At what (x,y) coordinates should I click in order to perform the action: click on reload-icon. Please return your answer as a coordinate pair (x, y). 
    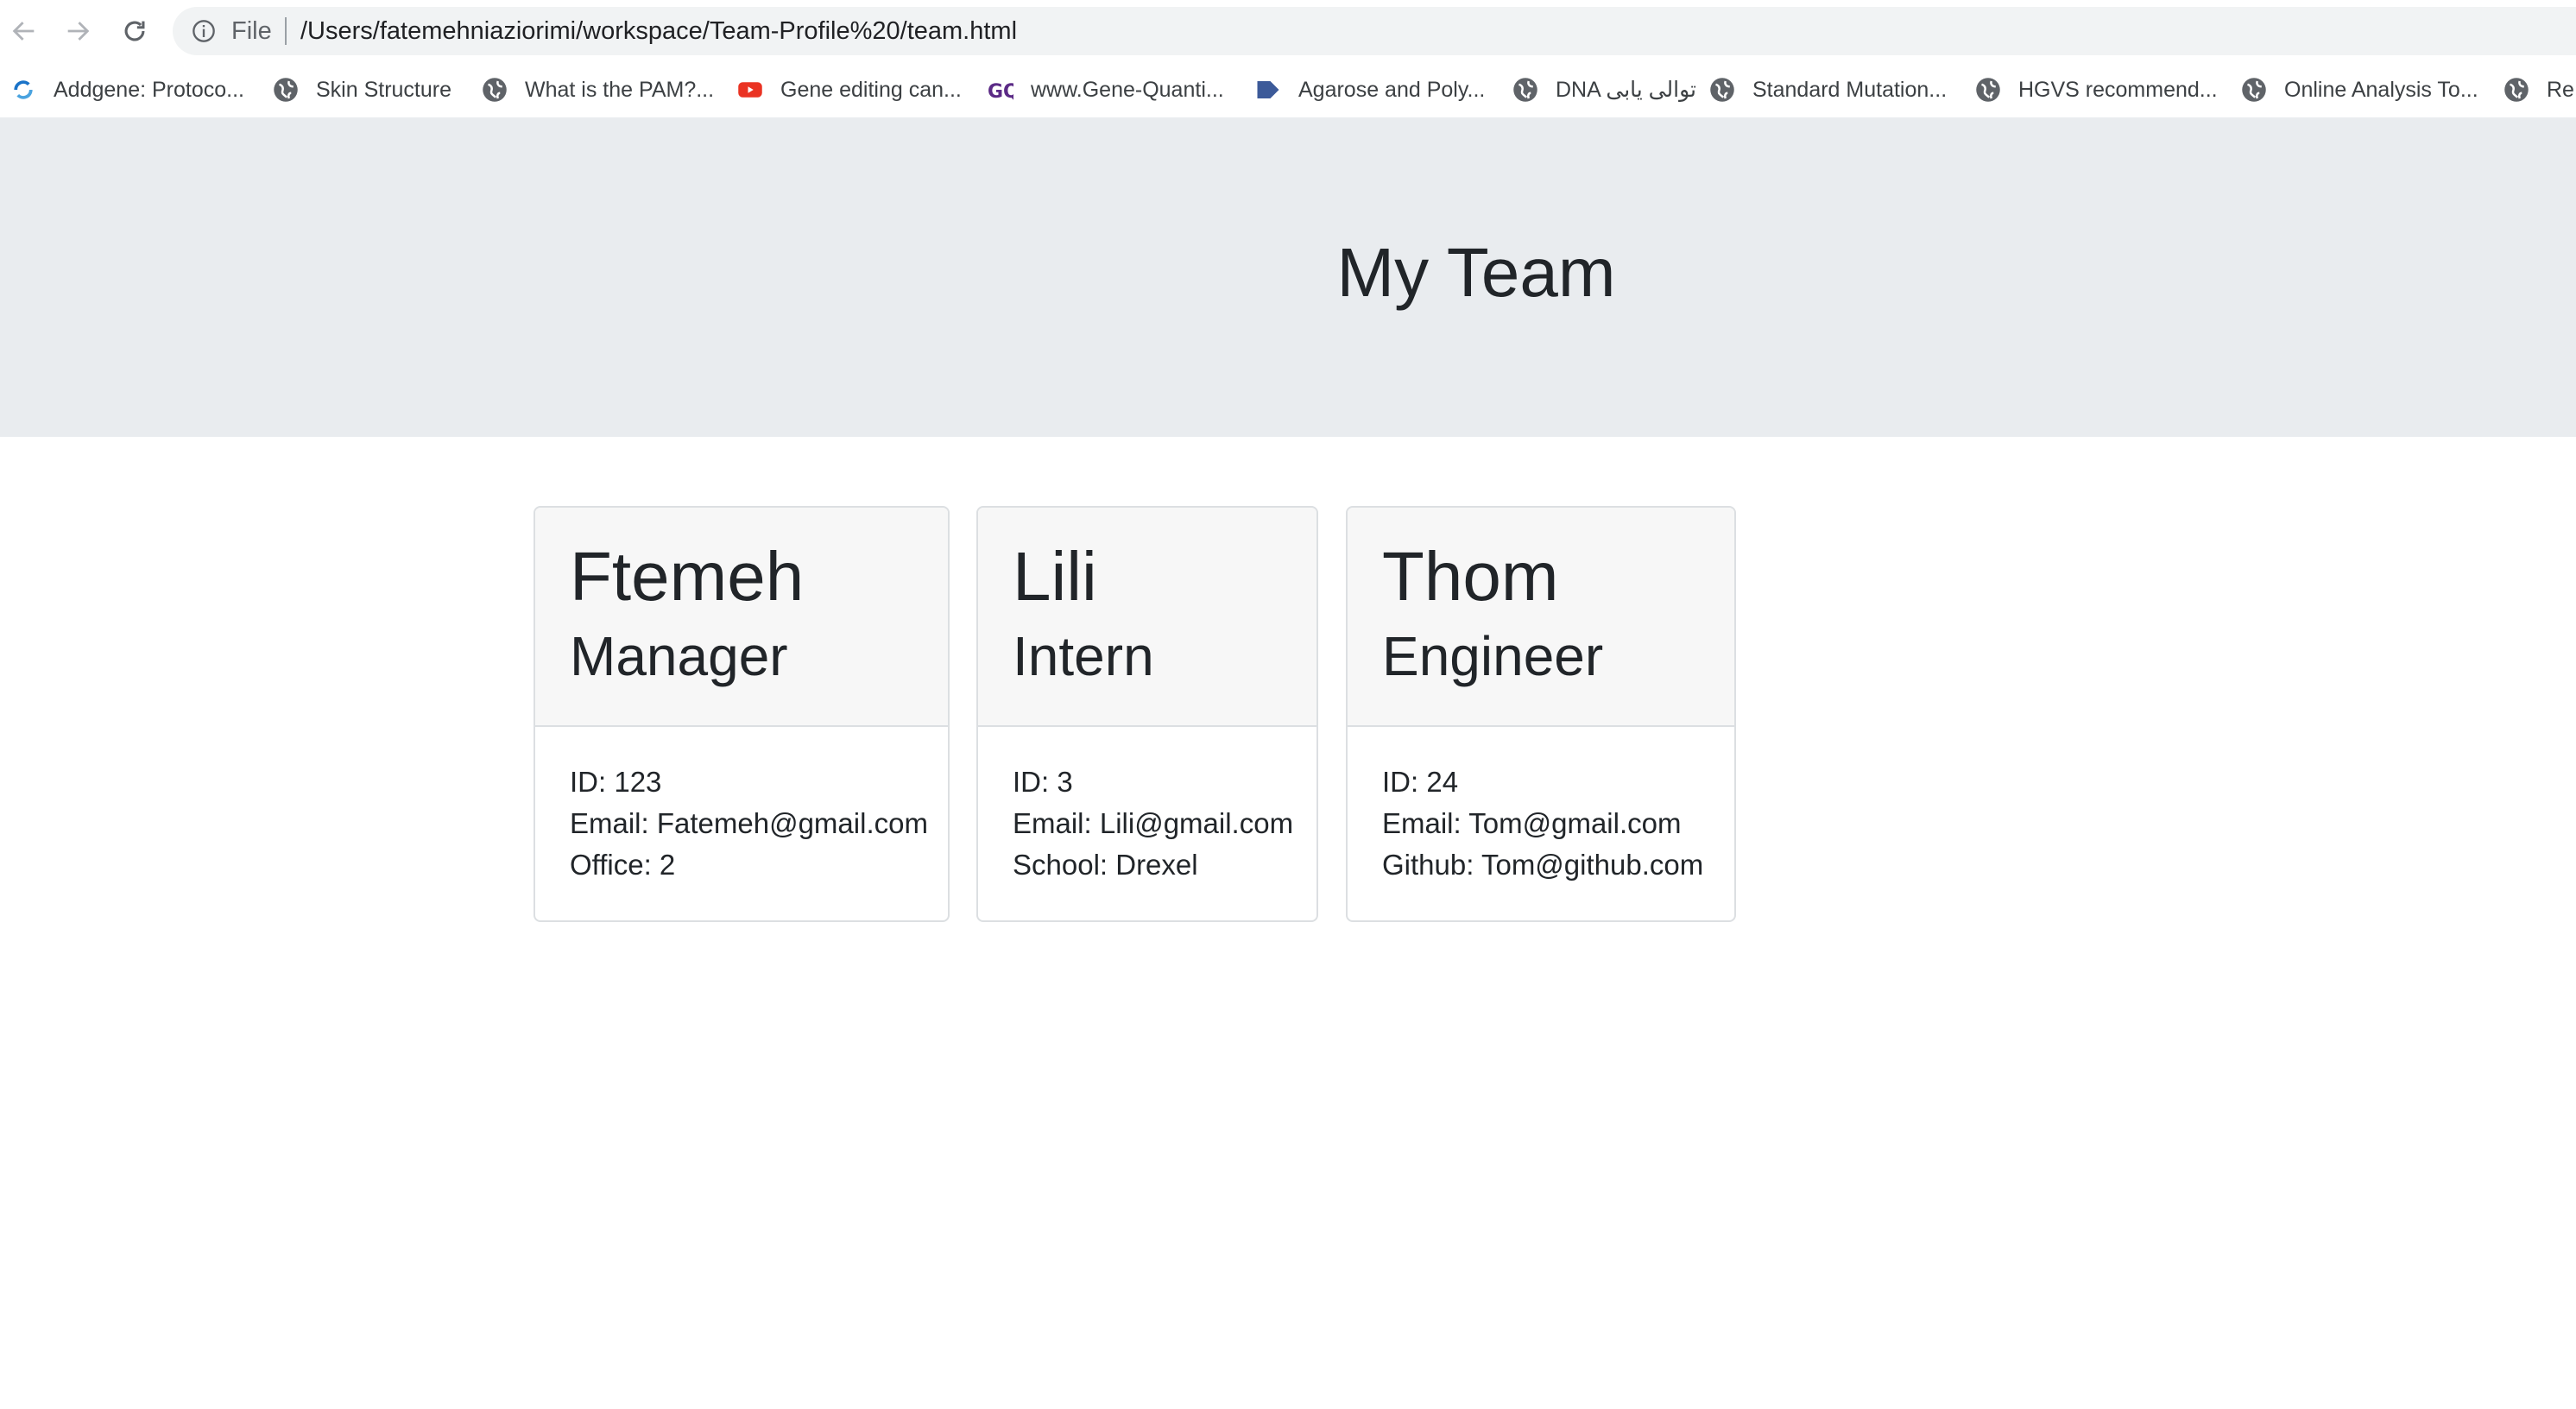
    Looking at the image, I should click on (134, 31).